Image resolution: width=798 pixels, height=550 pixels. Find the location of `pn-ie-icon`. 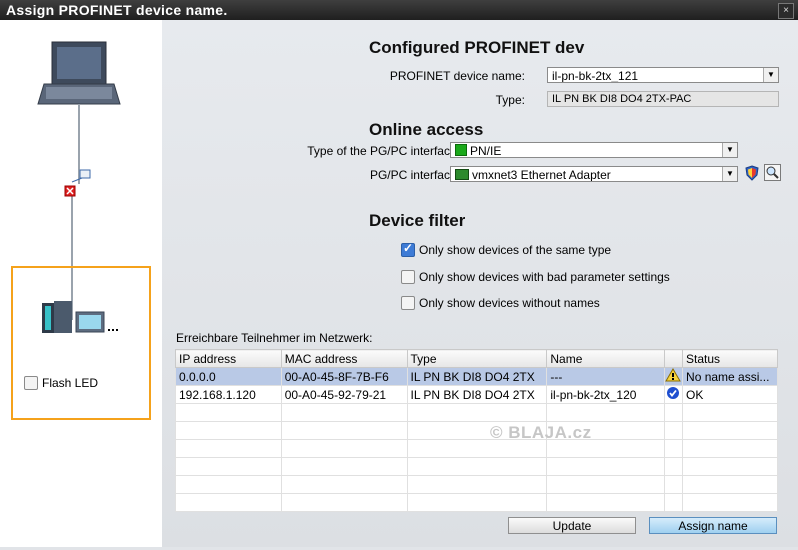

pn-ie-icon is located at coordinates (461, 150).